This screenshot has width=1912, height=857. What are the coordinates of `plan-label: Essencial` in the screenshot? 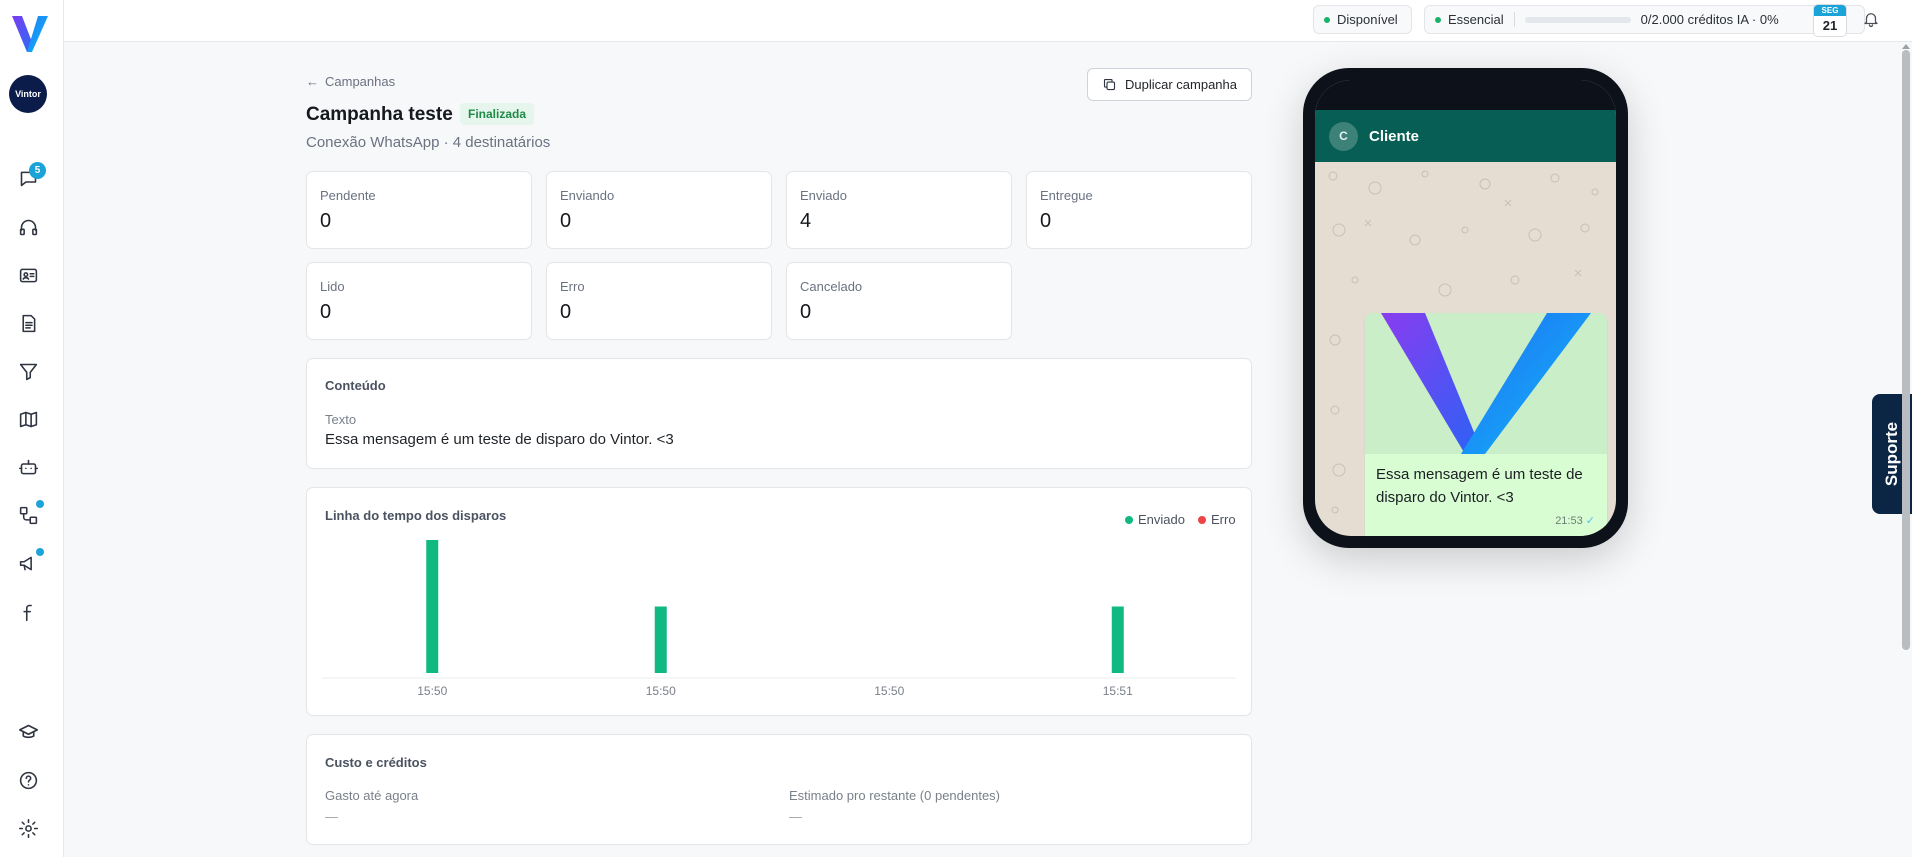 It's located at (1476, 19).